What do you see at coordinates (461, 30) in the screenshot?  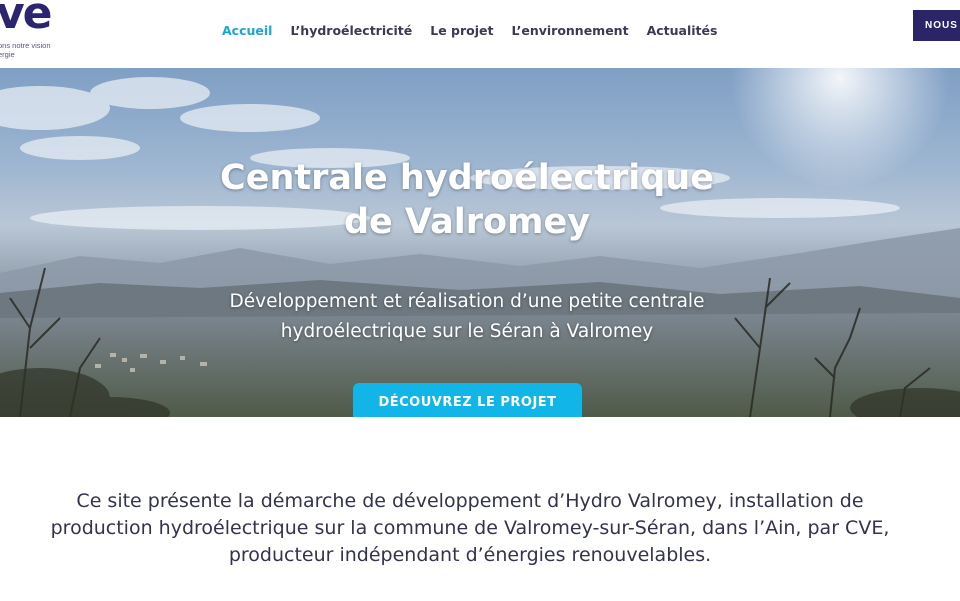 I see `nav-item-le-projet: Le projet` at bounding box center [461, 30].